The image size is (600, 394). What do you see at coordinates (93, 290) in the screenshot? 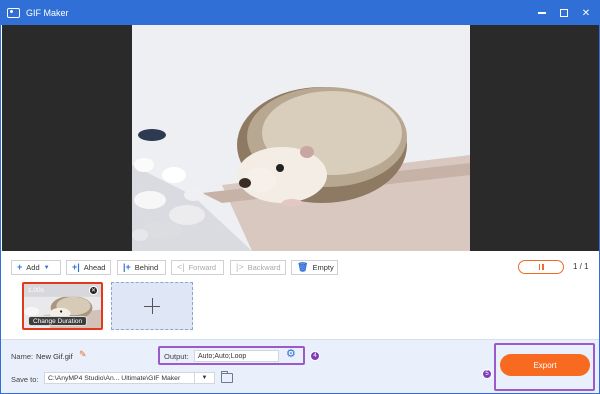
I see `remove-frame-icon: ✕` at bounding box center [93, 290].